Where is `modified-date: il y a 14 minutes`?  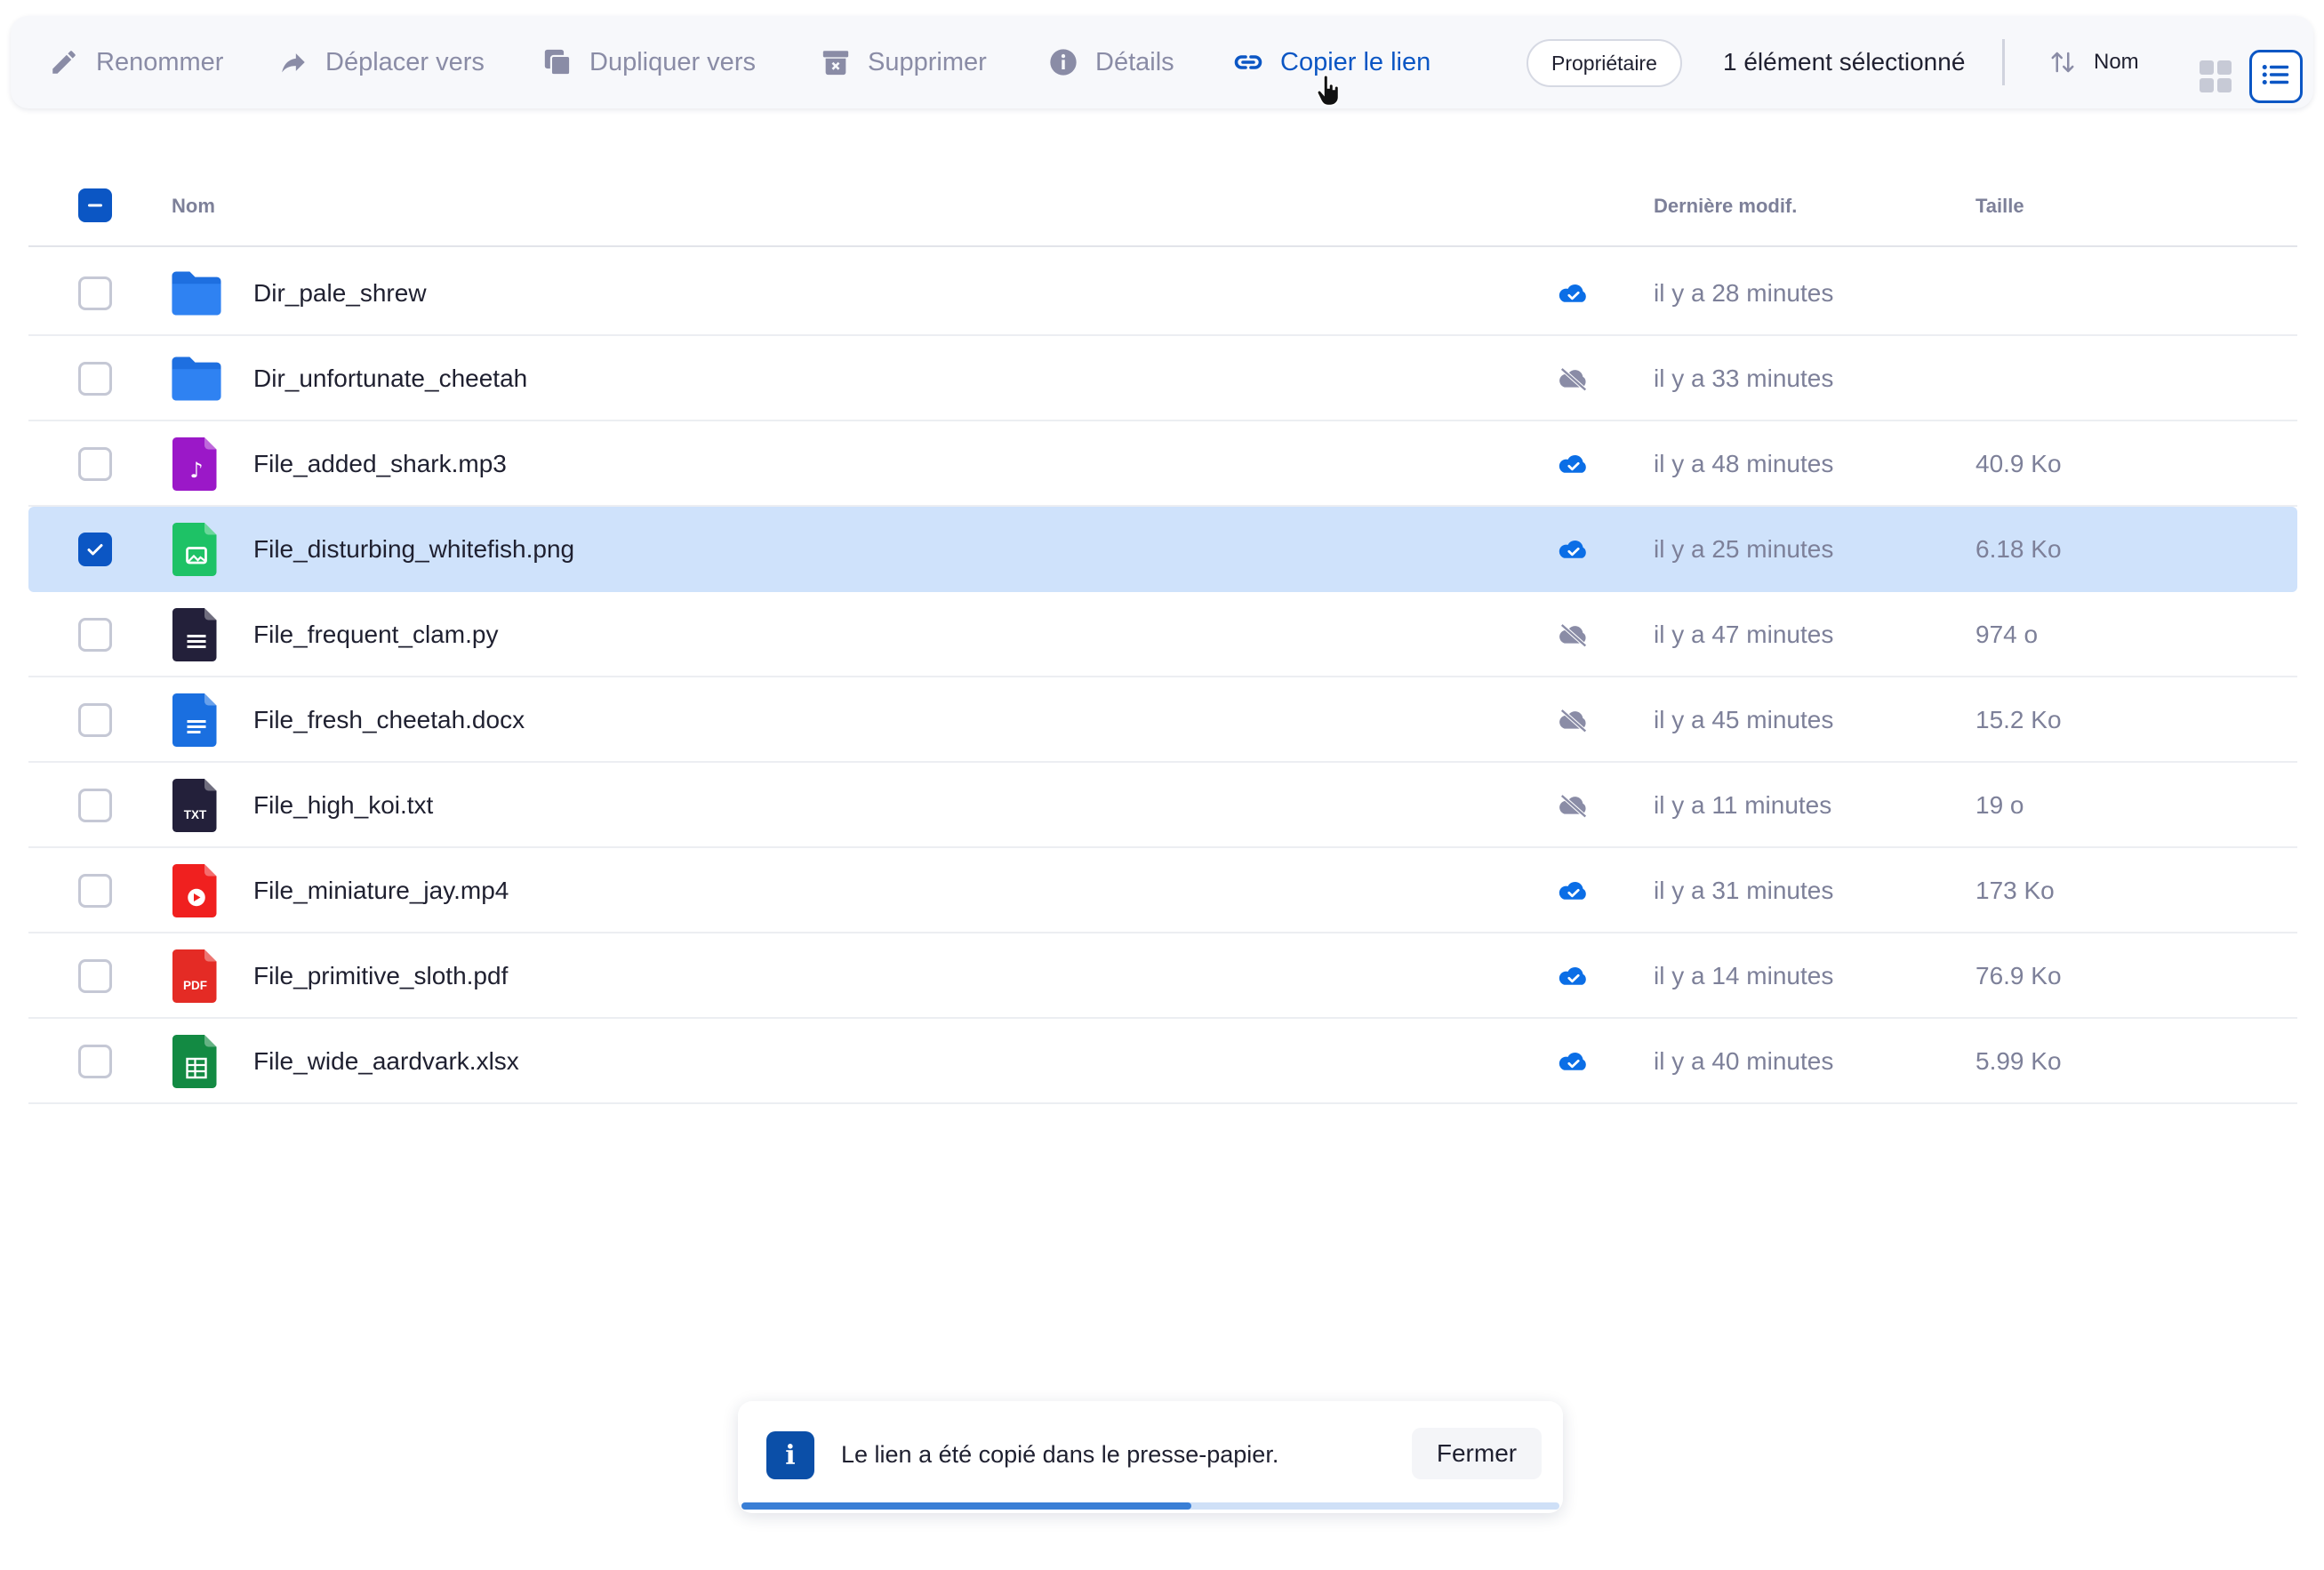
modified-date: il y a 14 minutes is located at coordinates (1744, 975).